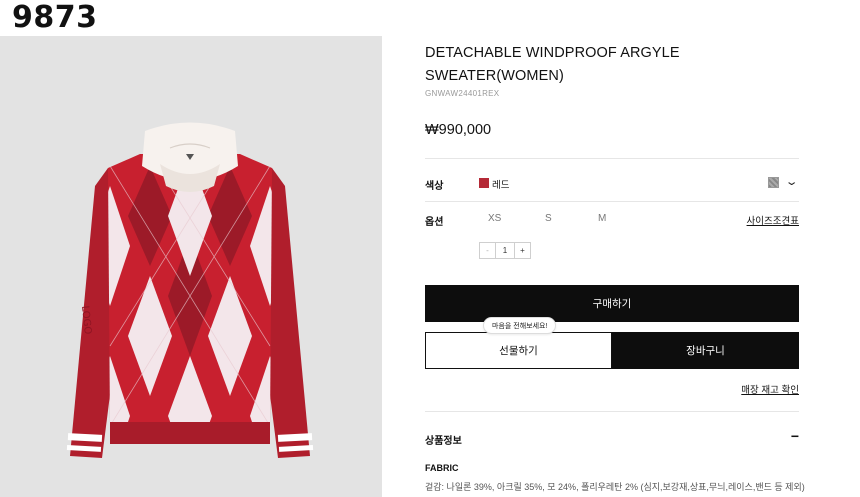 This screenshot has height=497, width=860. Describe the element at coordinates (434, 186) in the screenshot. I see `color-label: 색상` at that location.